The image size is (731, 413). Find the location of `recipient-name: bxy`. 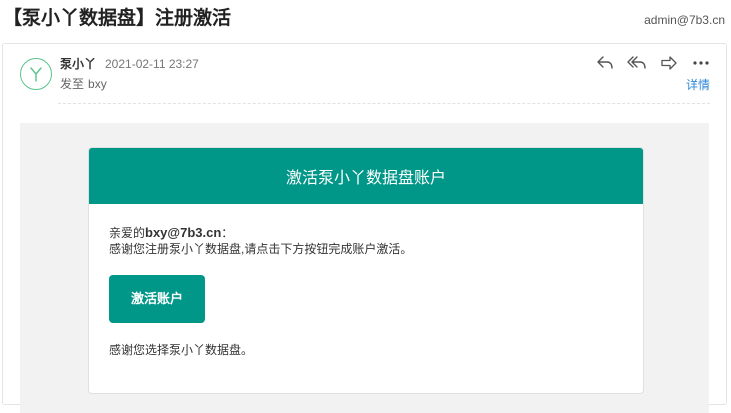

recipient-name: bxy is located at coordinates (97, 84).